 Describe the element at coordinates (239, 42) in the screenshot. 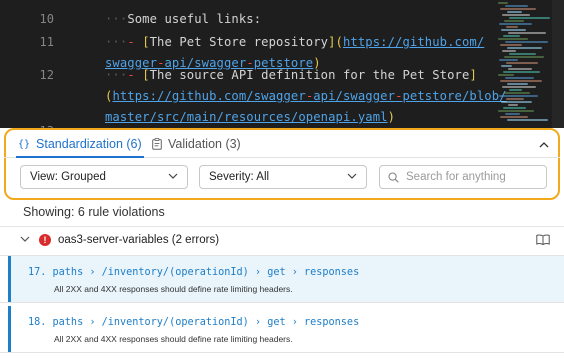

I see `code-token: The Pet Store repository` at that location.